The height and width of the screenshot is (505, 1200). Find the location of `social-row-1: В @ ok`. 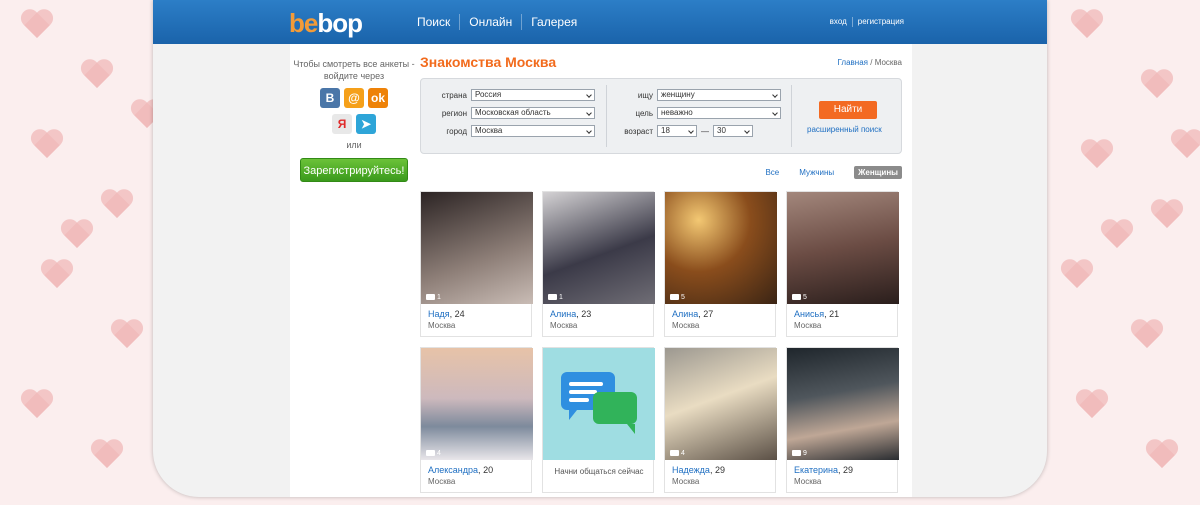

social-row-1: В @ ok is located at coordinates (354, 98).